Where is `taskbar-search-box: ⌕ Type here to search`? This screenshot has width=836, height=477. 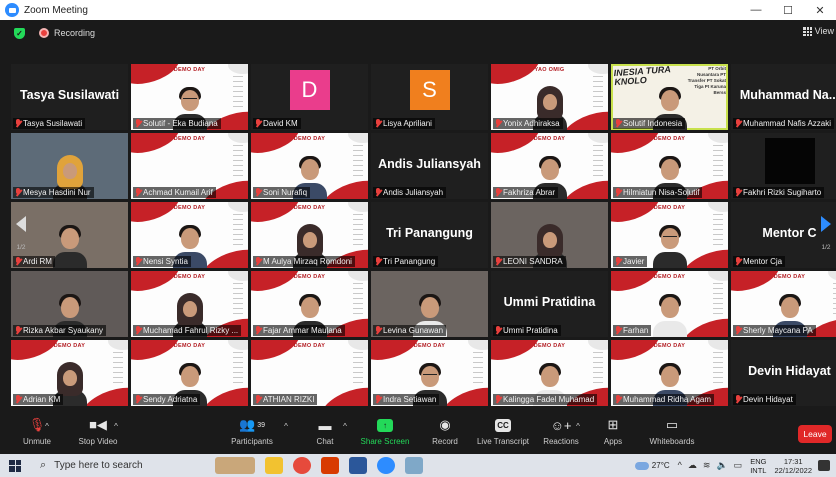 taskbar-search-box: ⌕ Type here to search is located at coordinates (121, 465).